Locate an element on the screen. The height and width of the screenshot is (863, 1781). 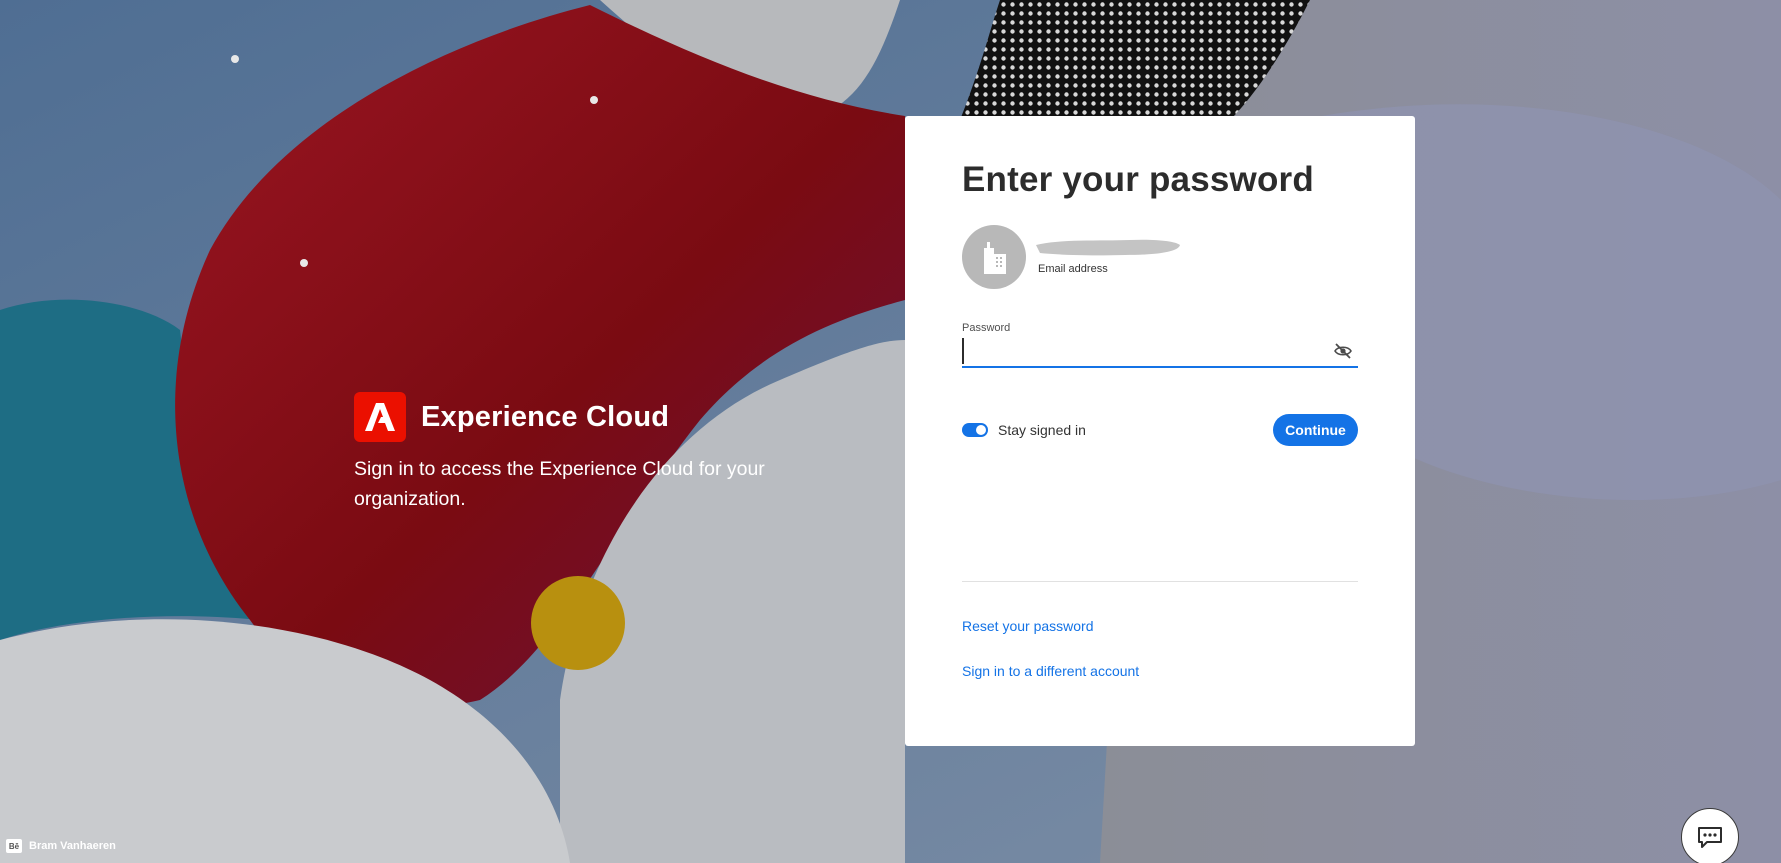
divider is located at coordinates (1160, 581).